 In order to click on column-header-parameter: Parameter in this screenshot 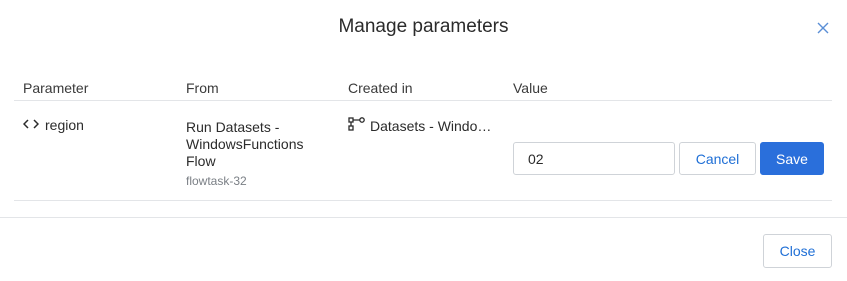, I will do `click(56, 88)`.